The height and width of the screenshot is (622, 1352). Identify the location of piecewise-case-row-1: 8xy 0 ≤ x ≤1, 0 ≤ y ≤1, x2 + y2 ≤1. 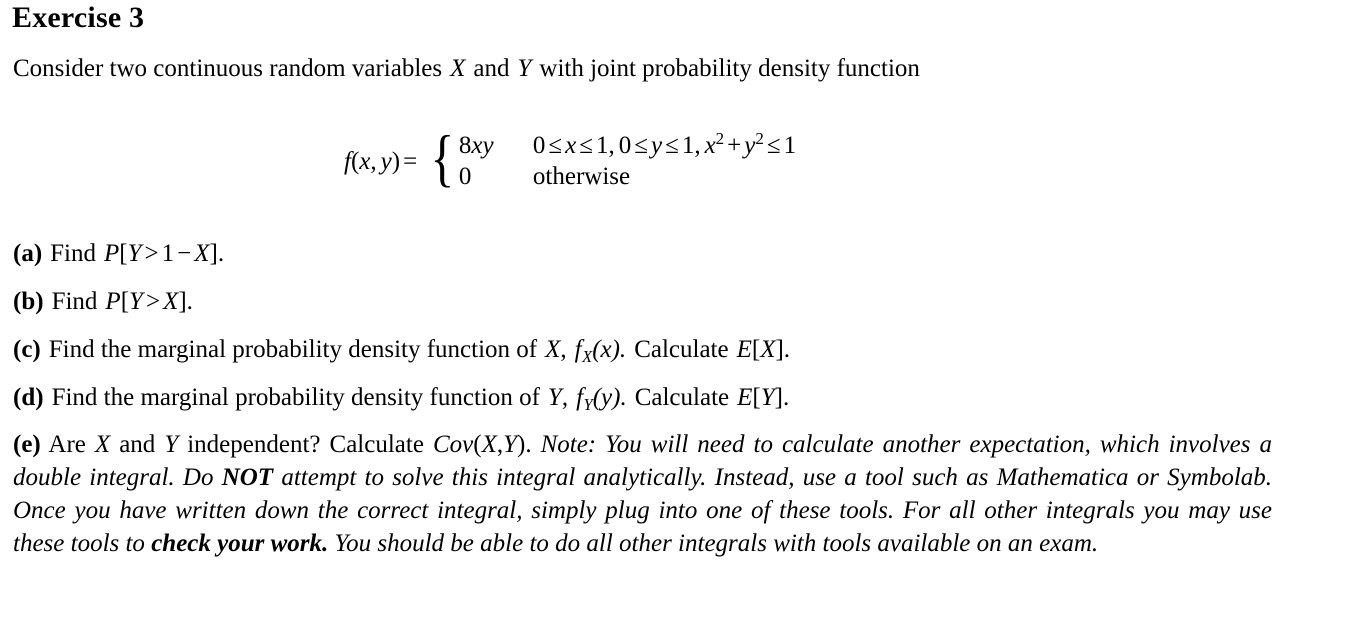
(628, 144).